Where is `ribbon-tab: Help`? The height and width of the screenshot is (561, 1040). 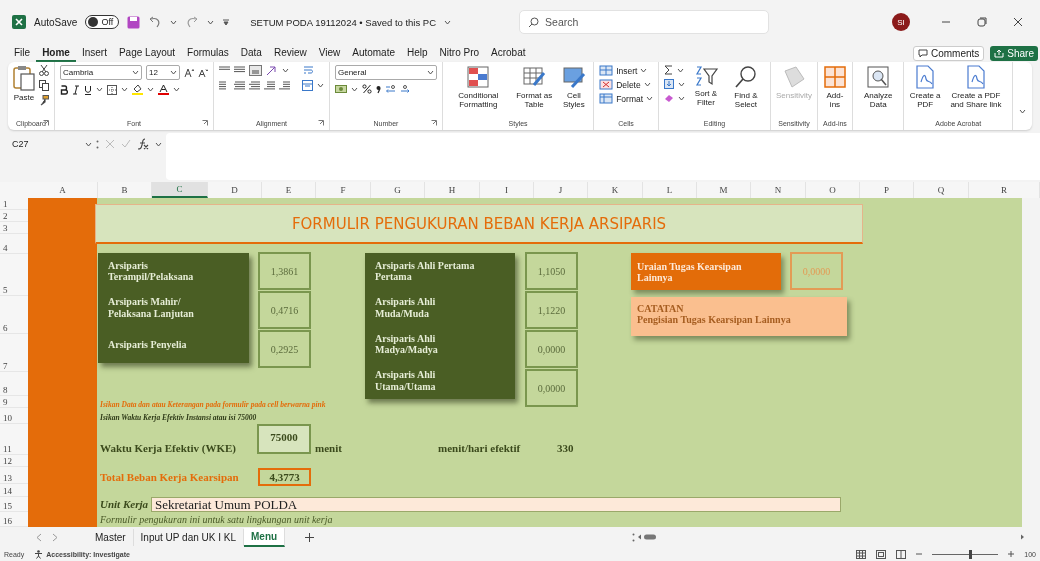 ribbon-tab: Help is located at coordinates (417, 53).